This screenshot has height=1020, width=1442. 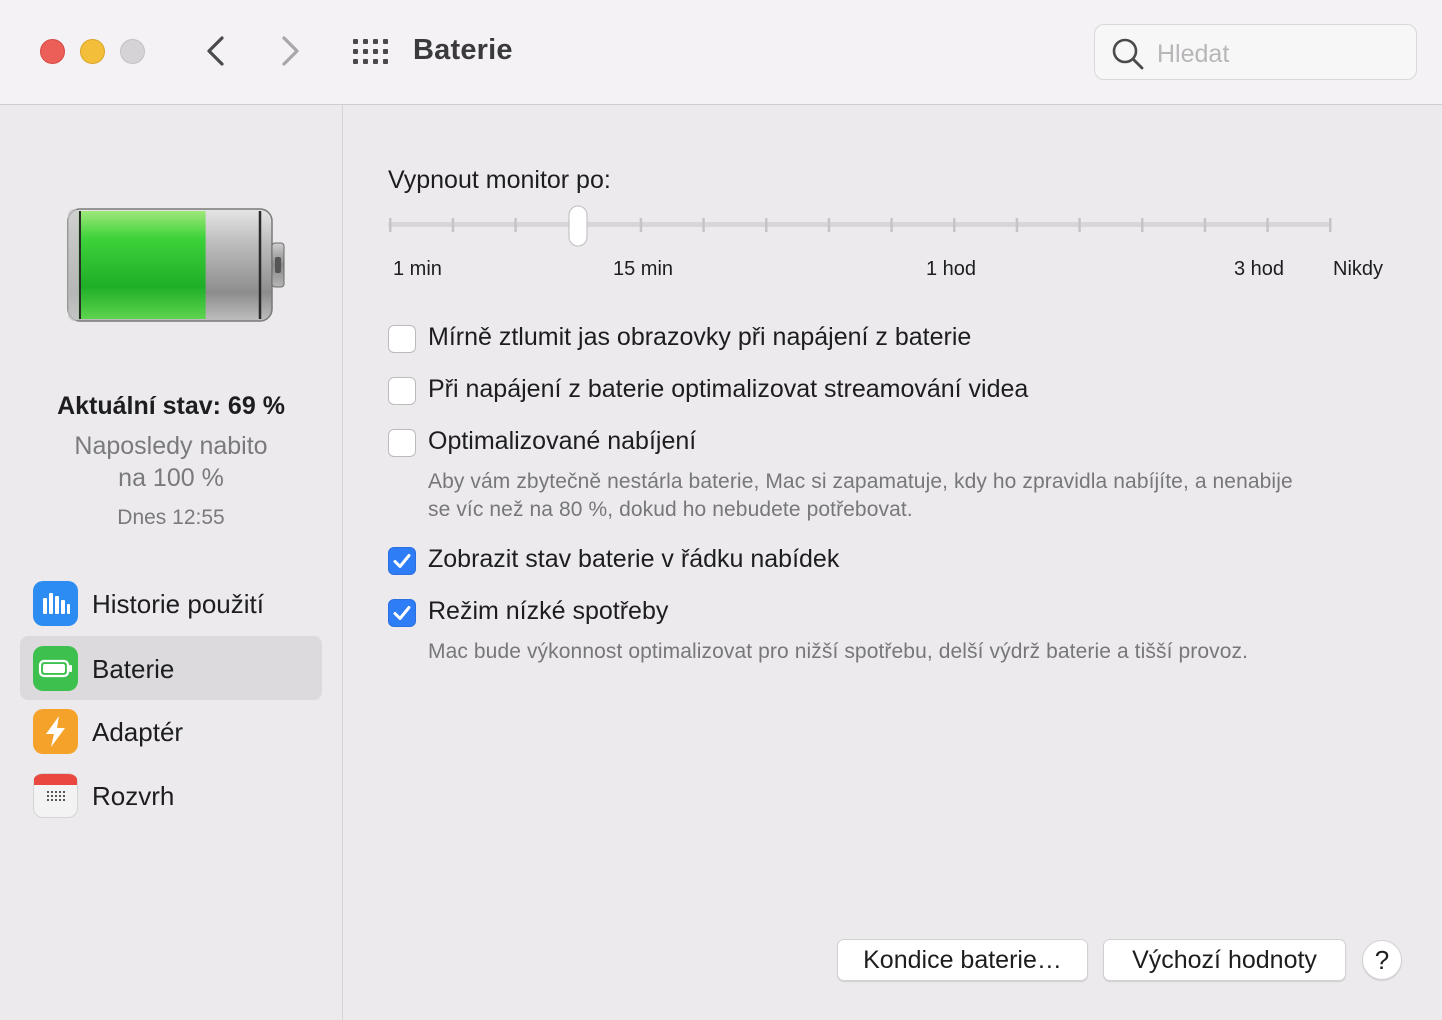 I want to click on search-input, so click(x=1277, y=54).